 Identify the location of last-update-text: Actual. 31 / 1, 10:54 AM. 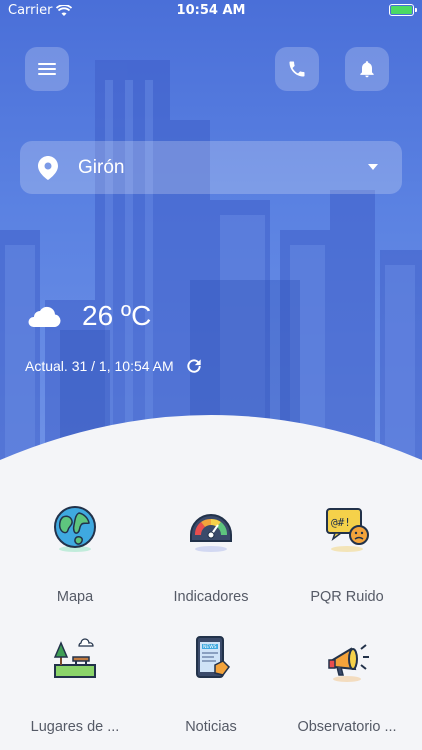
(99, 366).